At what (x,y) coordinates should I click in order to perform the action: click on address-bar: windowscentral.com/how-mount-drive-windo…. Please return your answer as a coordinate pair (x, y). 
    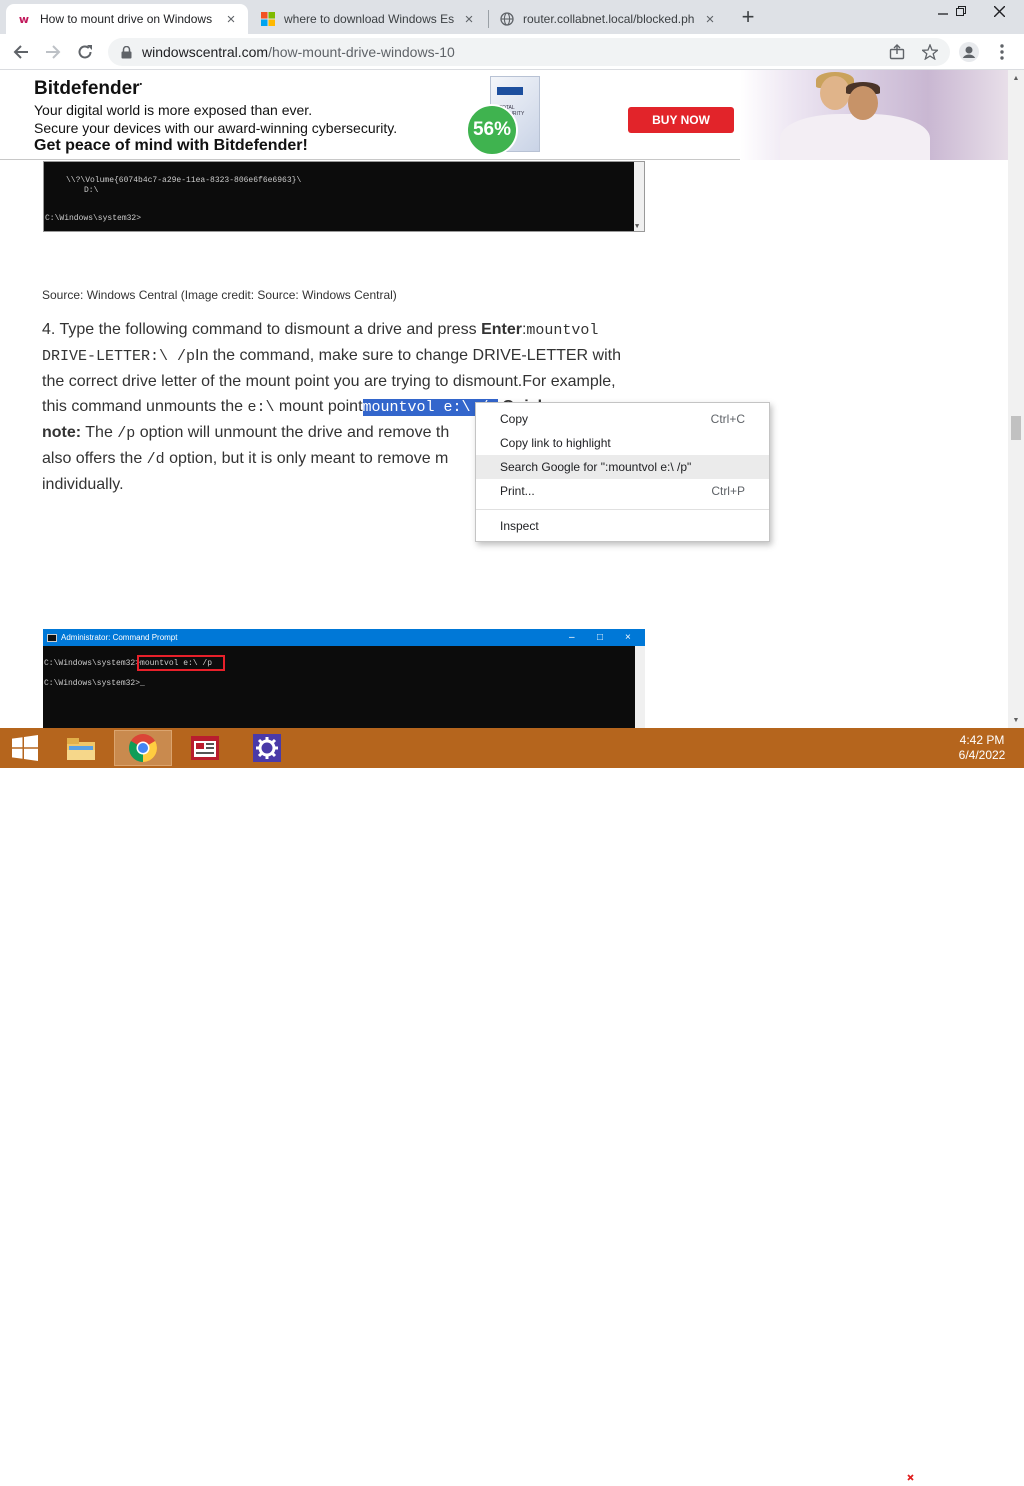
    Looking at the image, I should click on (529, 52).